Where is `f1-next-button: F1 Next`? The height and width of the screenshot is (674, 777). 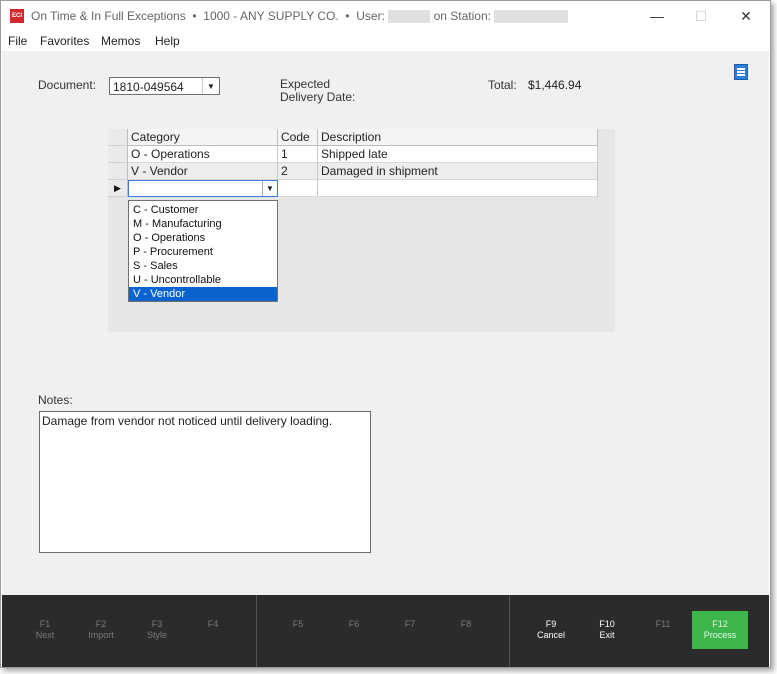
f1-next-button: F1 Next is located at coordinates (45, 631).